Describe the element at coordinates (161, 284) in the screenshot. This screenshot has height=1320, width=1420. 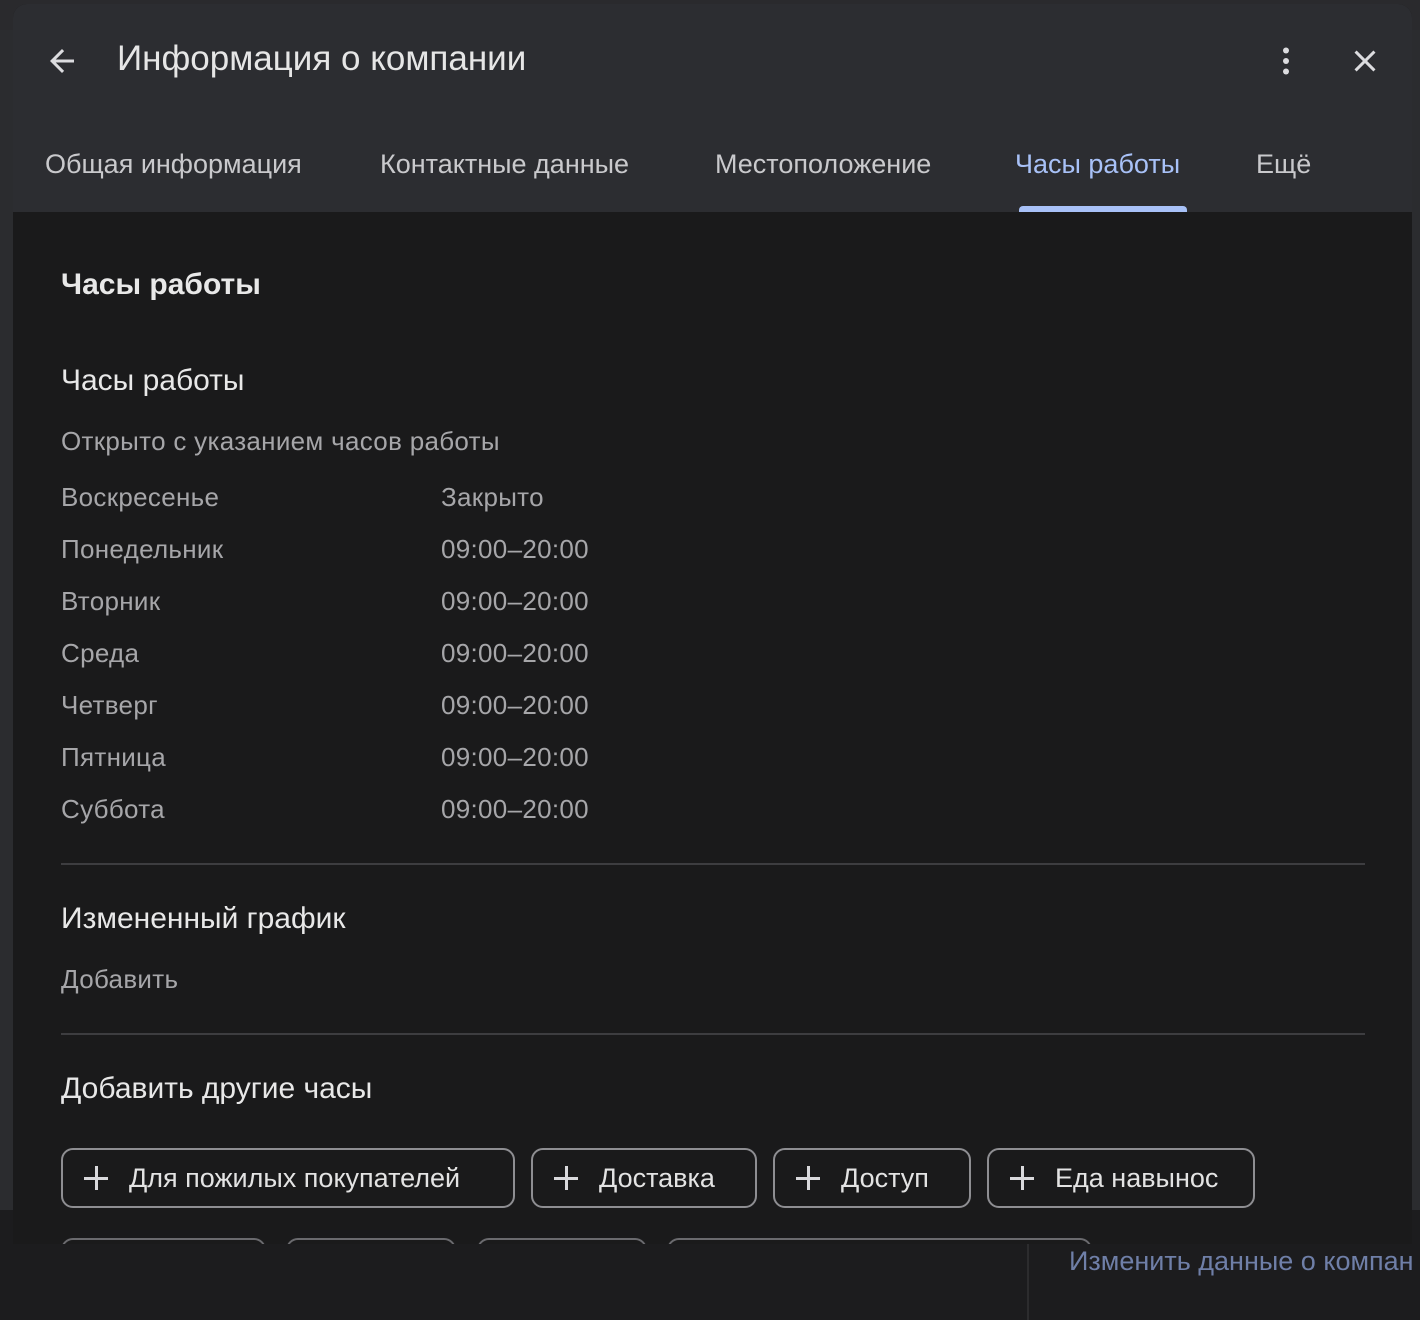
I see `section-title: Часы работы` at that location.